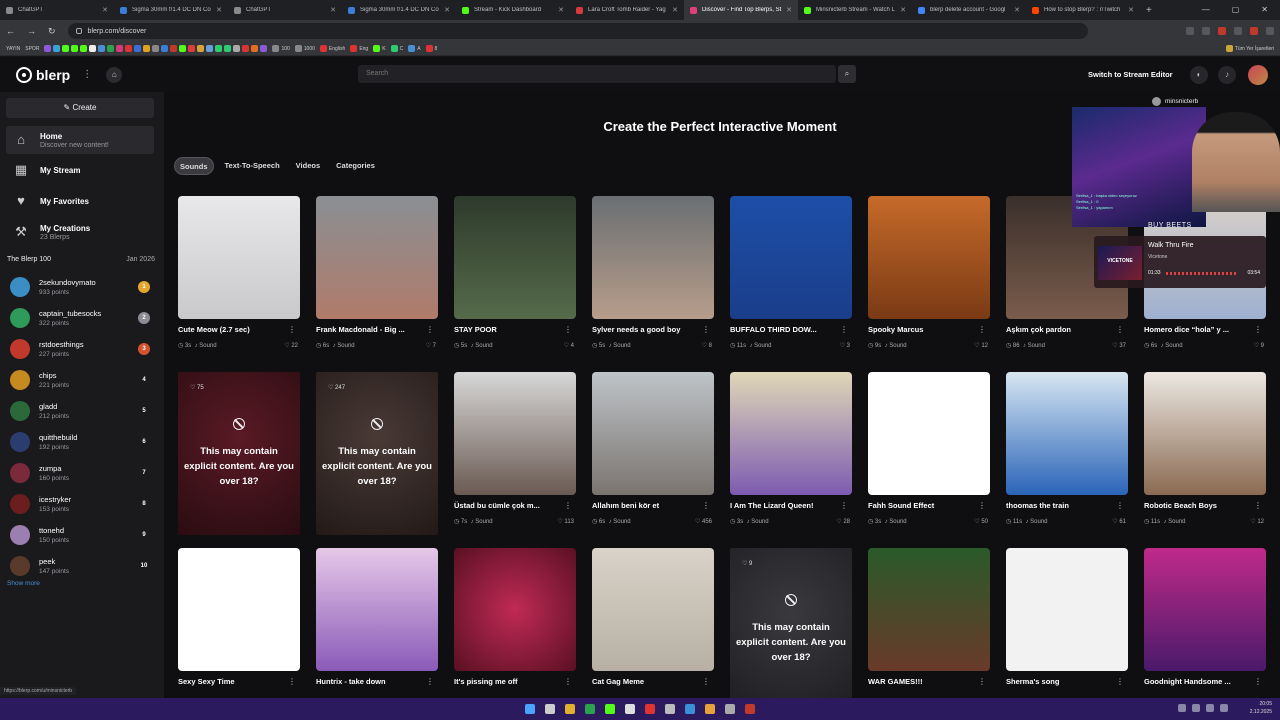 The height and width of the screenshot is (720, 1280). Describe the element at coordinates (377, 617) in the screenshot. I see `sound-card: Huntrix - take down ⋮` at that location.